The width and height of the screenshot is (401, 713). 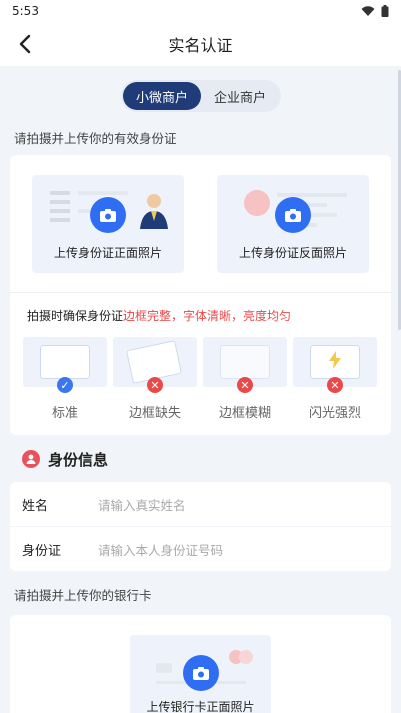 What do you see at coordinates (335, 360) in the screenshot?
I see `flash-icon` at bounding box center [335, 360].